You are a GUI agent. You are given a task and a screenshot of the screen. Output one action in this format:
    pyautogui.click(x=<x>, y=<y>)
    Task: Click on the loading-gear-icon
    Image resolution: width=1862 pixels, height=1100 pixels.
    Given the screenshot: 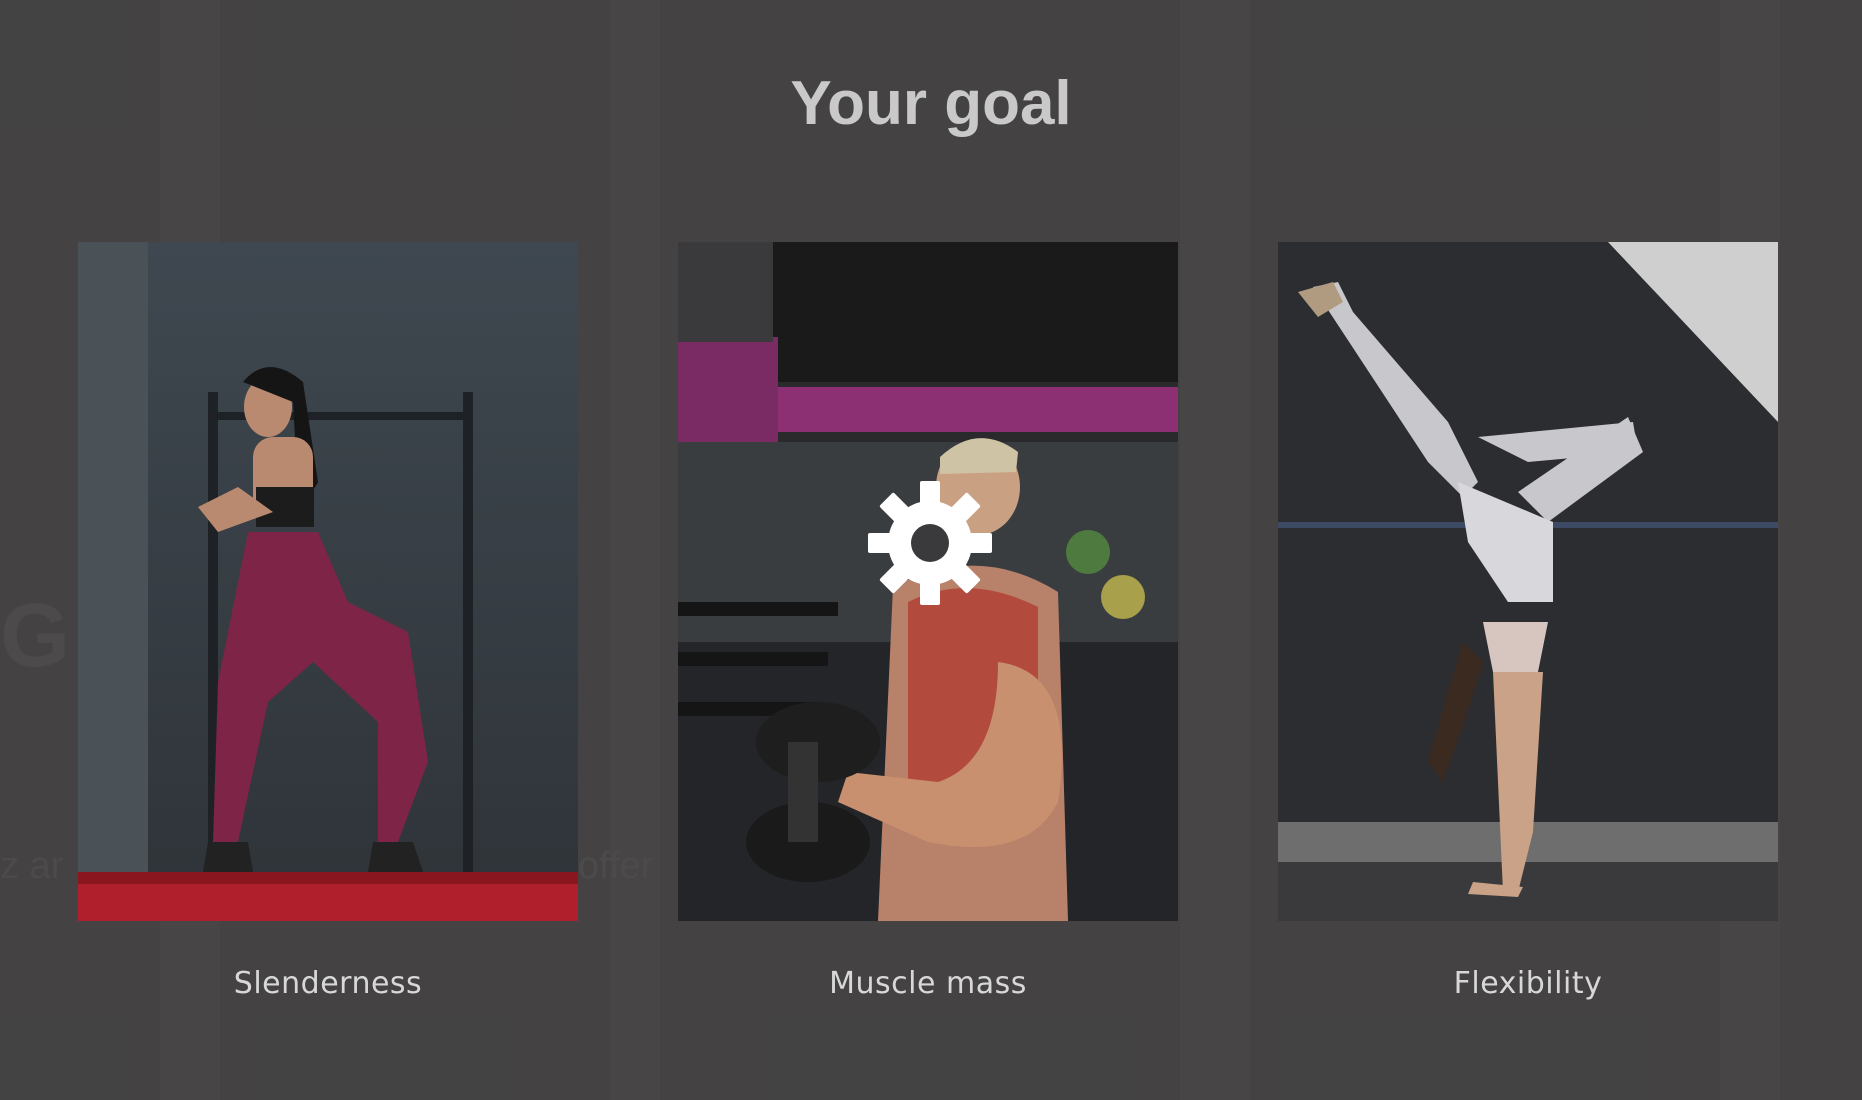 What is the action you would take?
    pyautogui.click(x=930, y=543)
    